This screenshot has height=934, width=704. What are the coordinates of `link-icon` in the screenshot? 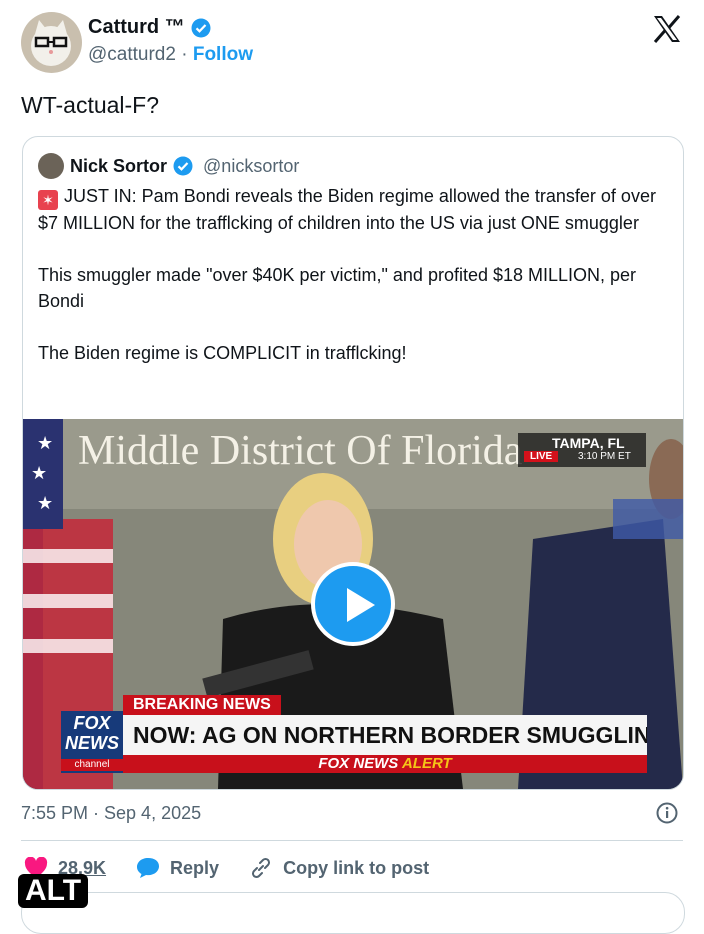 It's located at (261, 868).